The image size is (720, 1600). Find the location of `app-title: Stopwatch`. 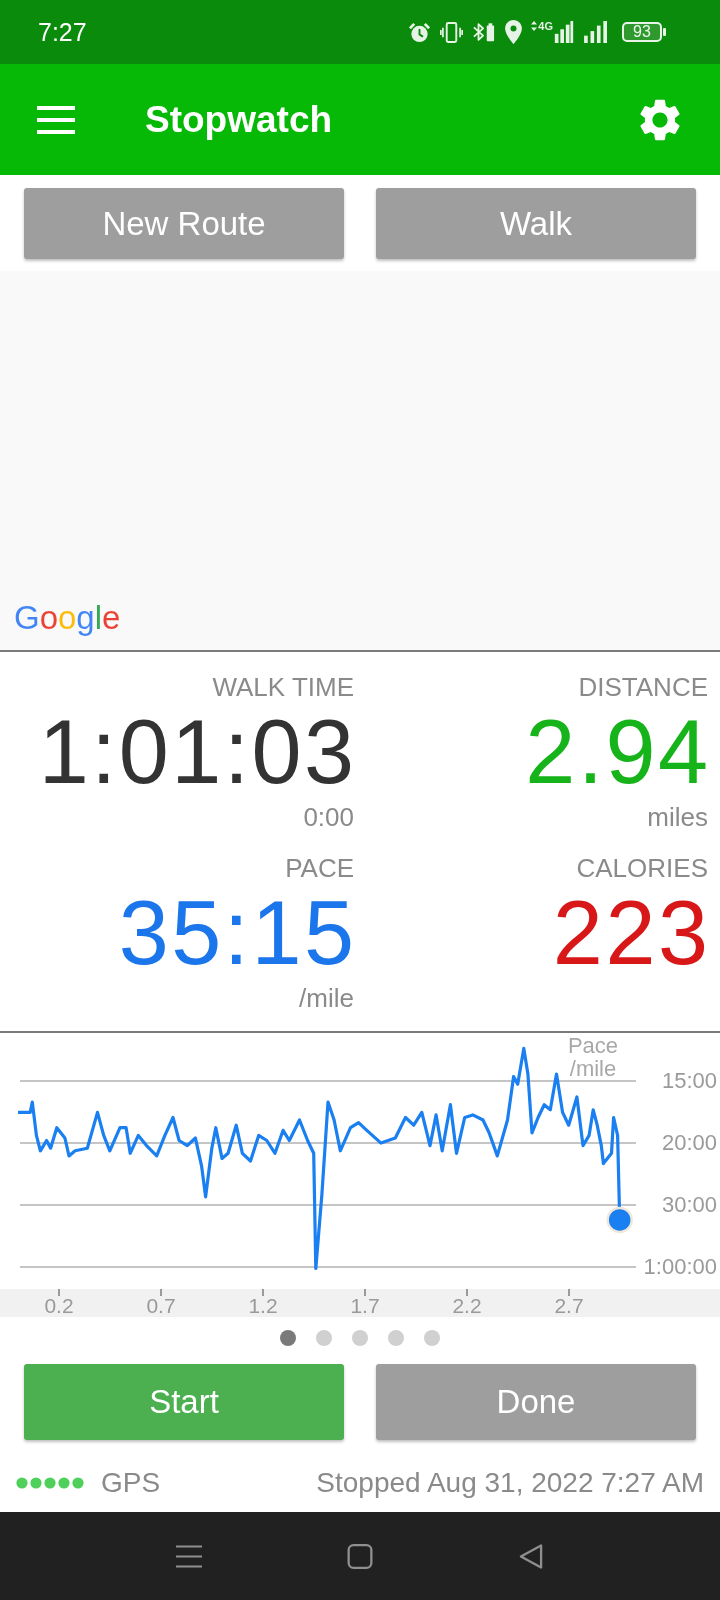

app-title: Stopwatch is located at coordinates (239, 119).